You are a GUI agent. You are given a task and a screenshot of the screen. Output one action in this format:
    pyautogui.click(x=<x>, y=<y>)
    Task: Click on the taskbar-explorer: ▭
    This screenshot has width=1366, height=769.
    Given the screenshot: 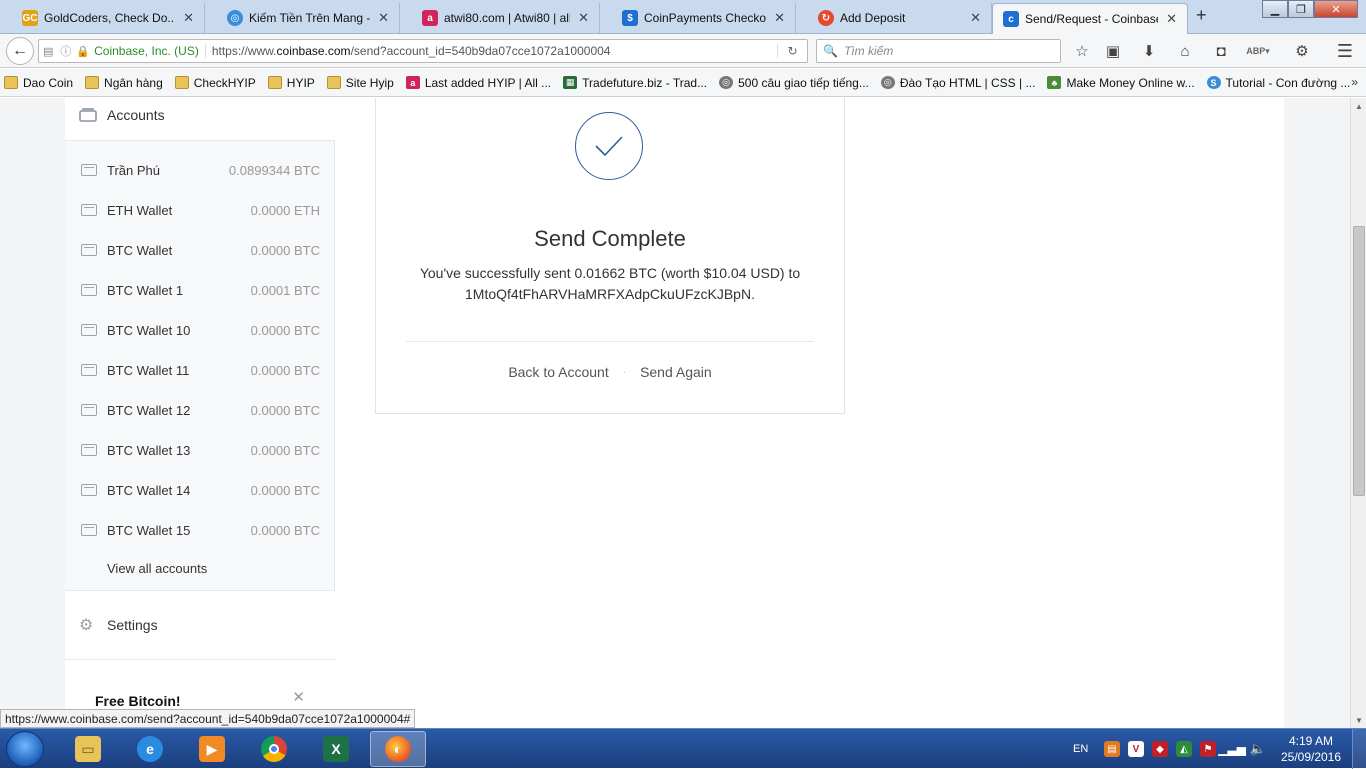 What is the action you would take?
    pyautogui.click(x=88, y=749)
    